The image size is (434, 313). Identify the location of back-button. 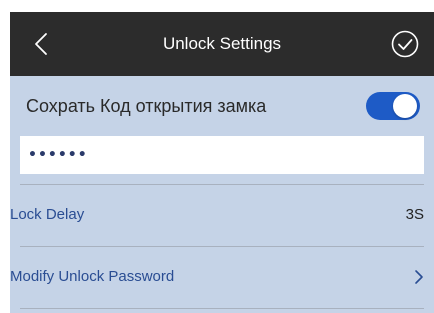
(41, 44).